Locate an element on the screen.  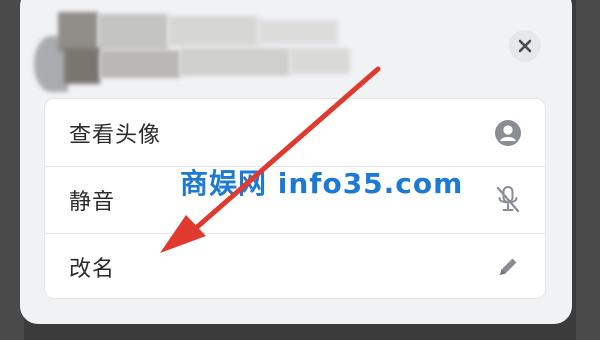
avatar-icon is located at coordinates (508, 133).